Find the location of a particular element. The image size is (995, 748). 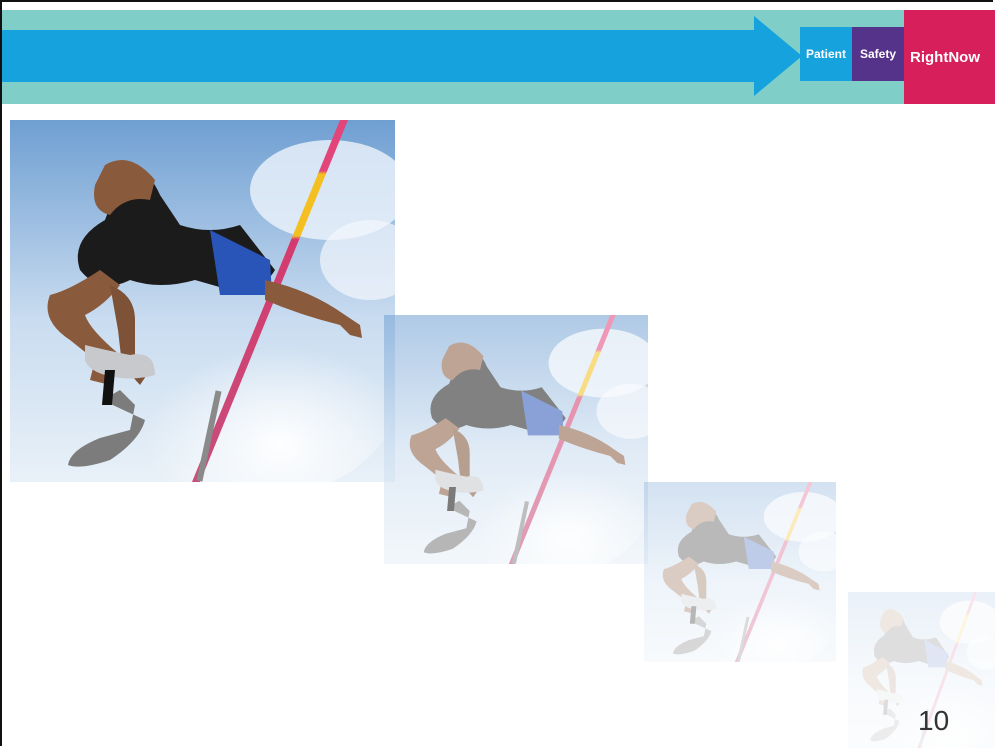

logo-patient-text: Patient is located at coordinates (826, 54).